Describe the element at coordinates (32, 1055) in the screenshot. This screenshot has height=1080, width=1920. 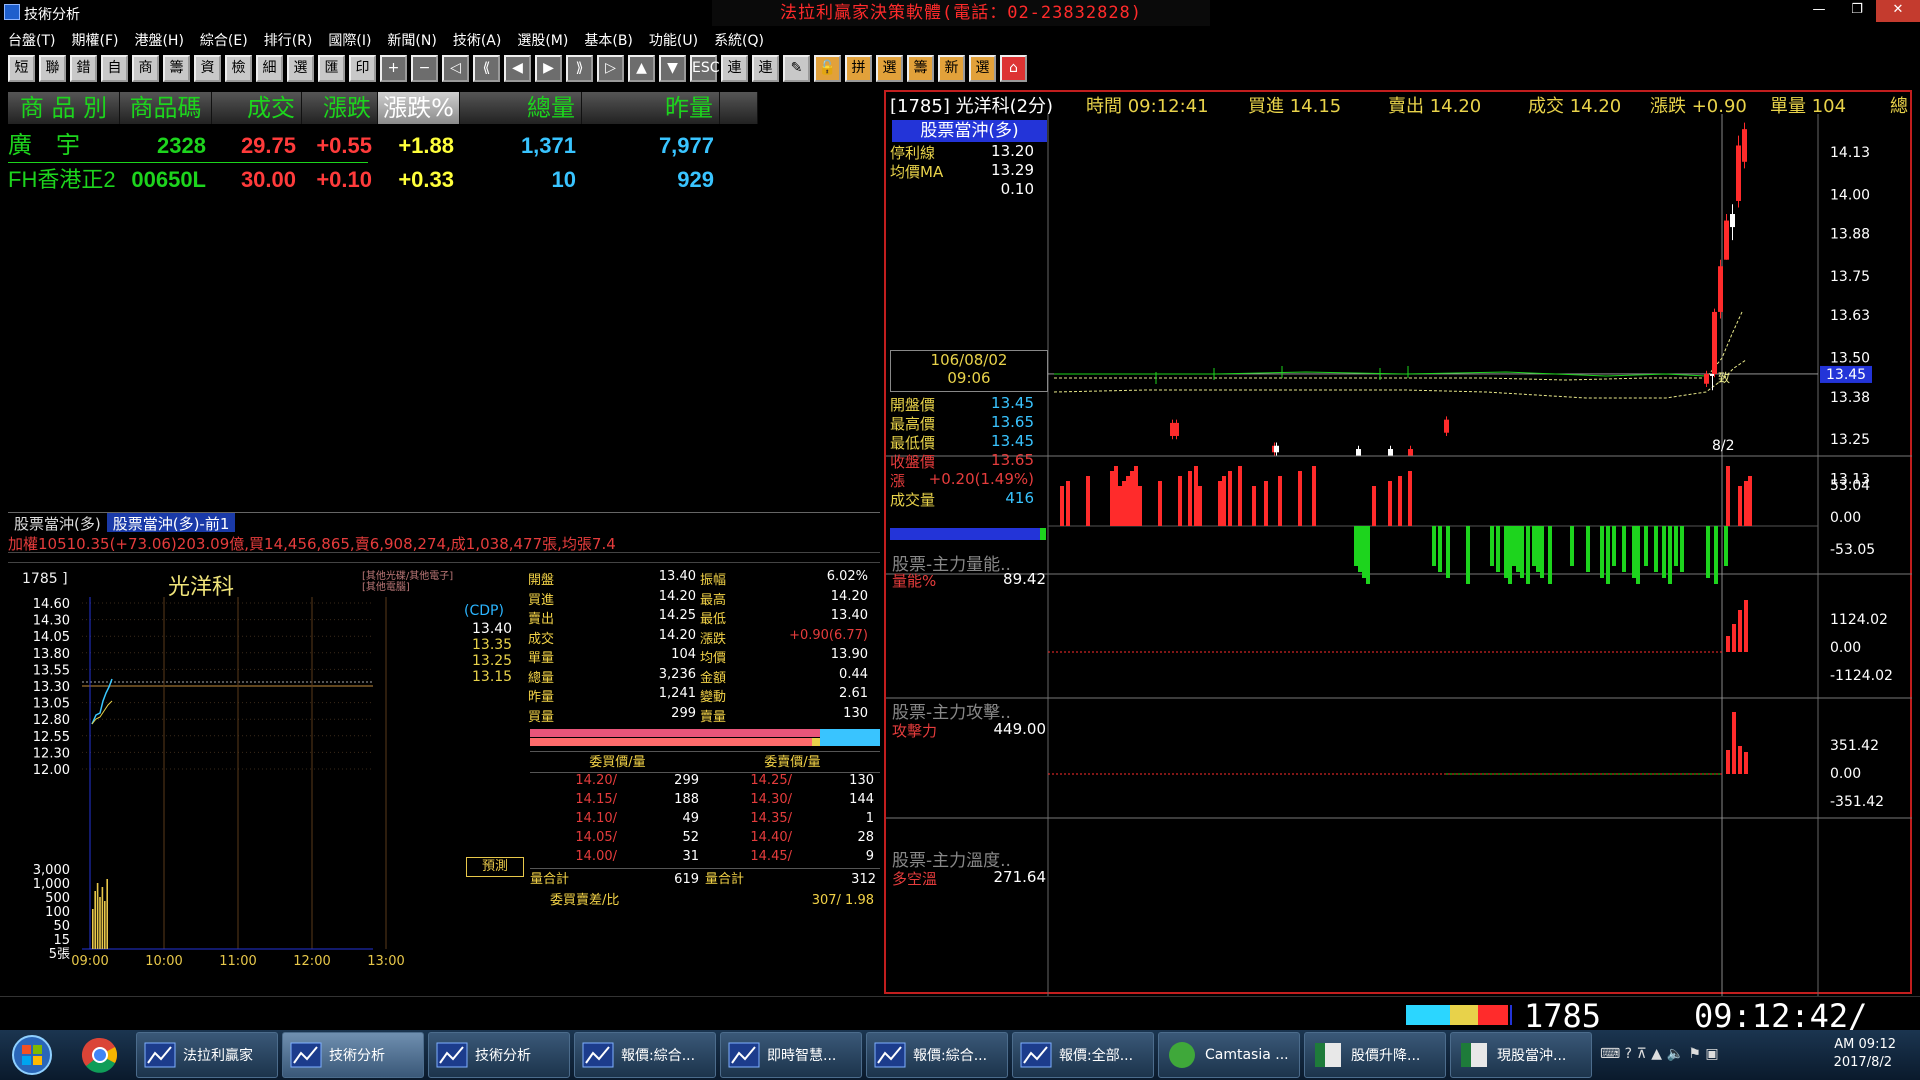
I see `start-button` at that location.